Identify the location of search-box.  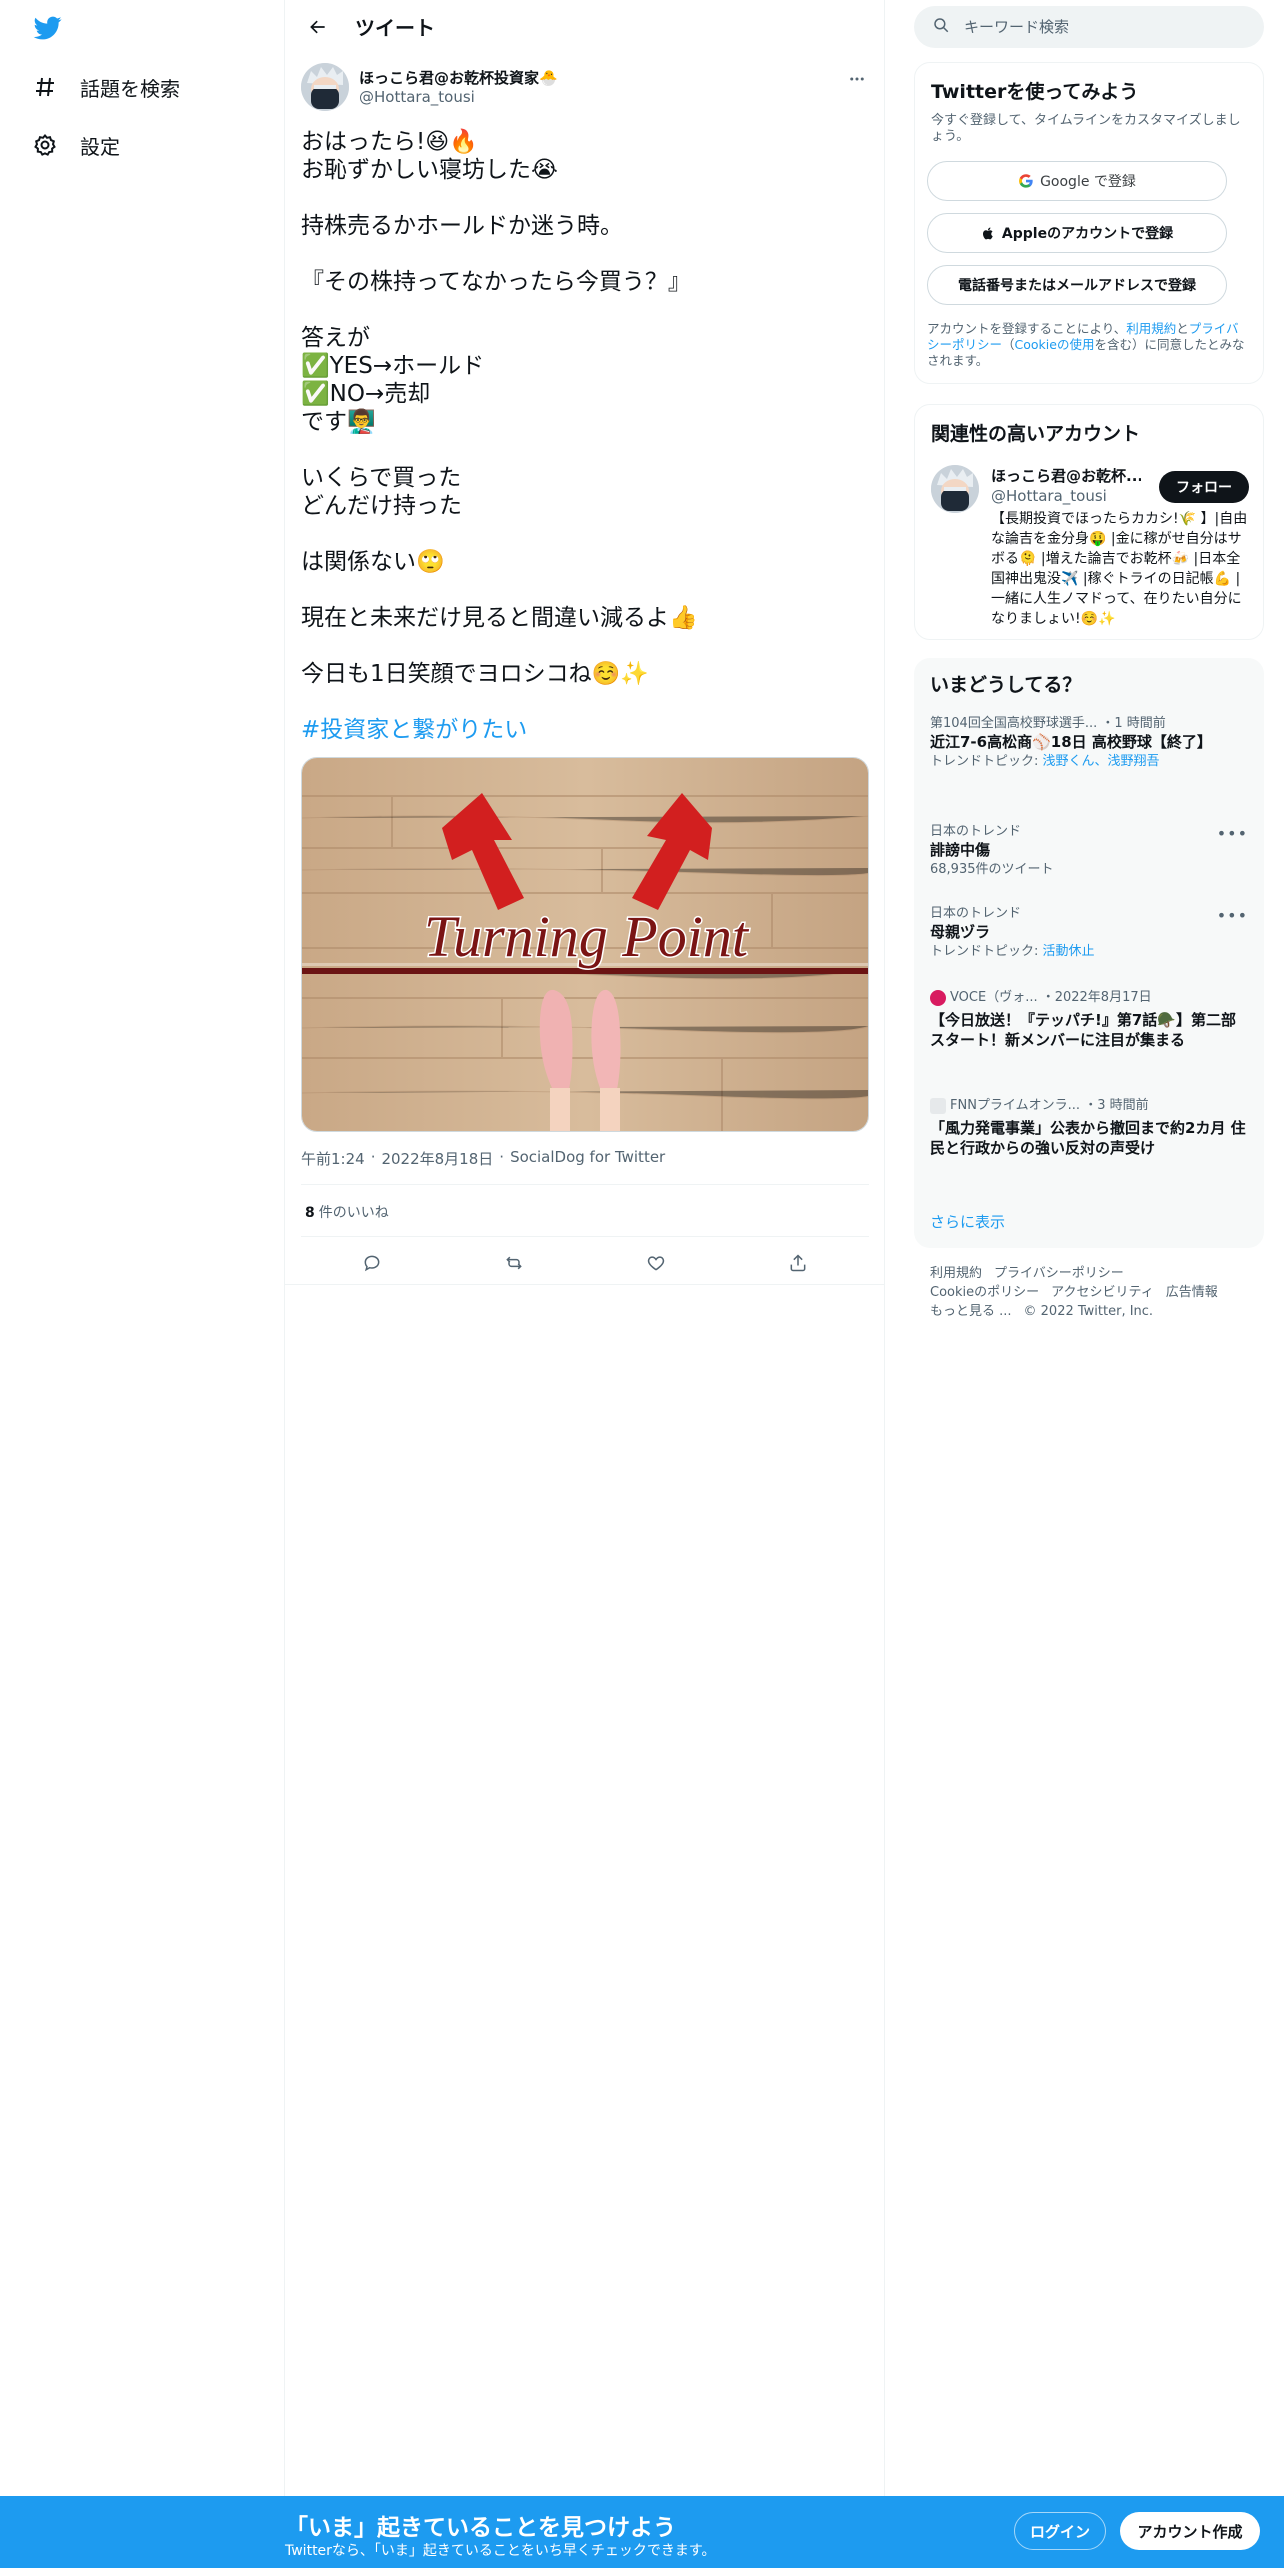
(1089, 27).